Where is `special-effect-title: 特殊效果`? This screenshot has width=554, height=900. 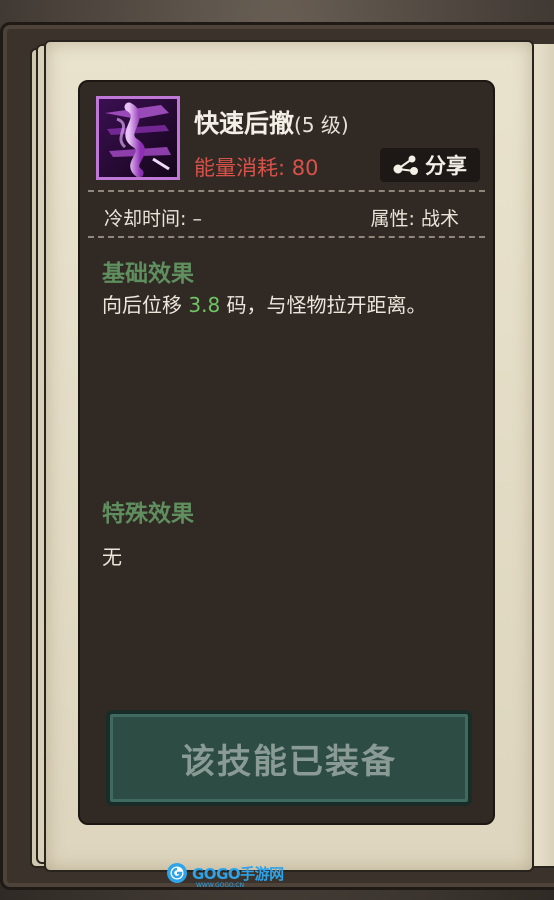
special-effect-title: 特殊效果 is located at coordinates (148, 514).